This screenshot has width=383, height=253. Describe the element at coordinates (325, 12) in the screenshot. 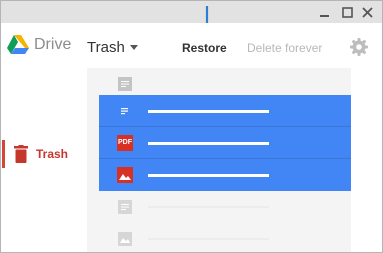

I see `minimize-icon` at that location.